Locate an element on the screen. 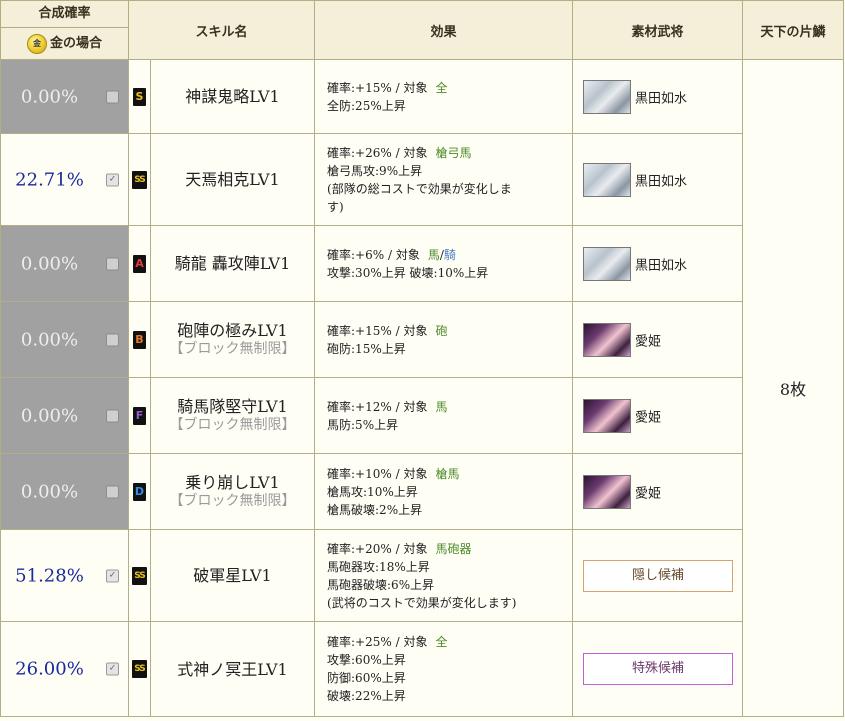  effect-line: 馬砲器破壊:6%上昇 is located at coordinates (381, 584).